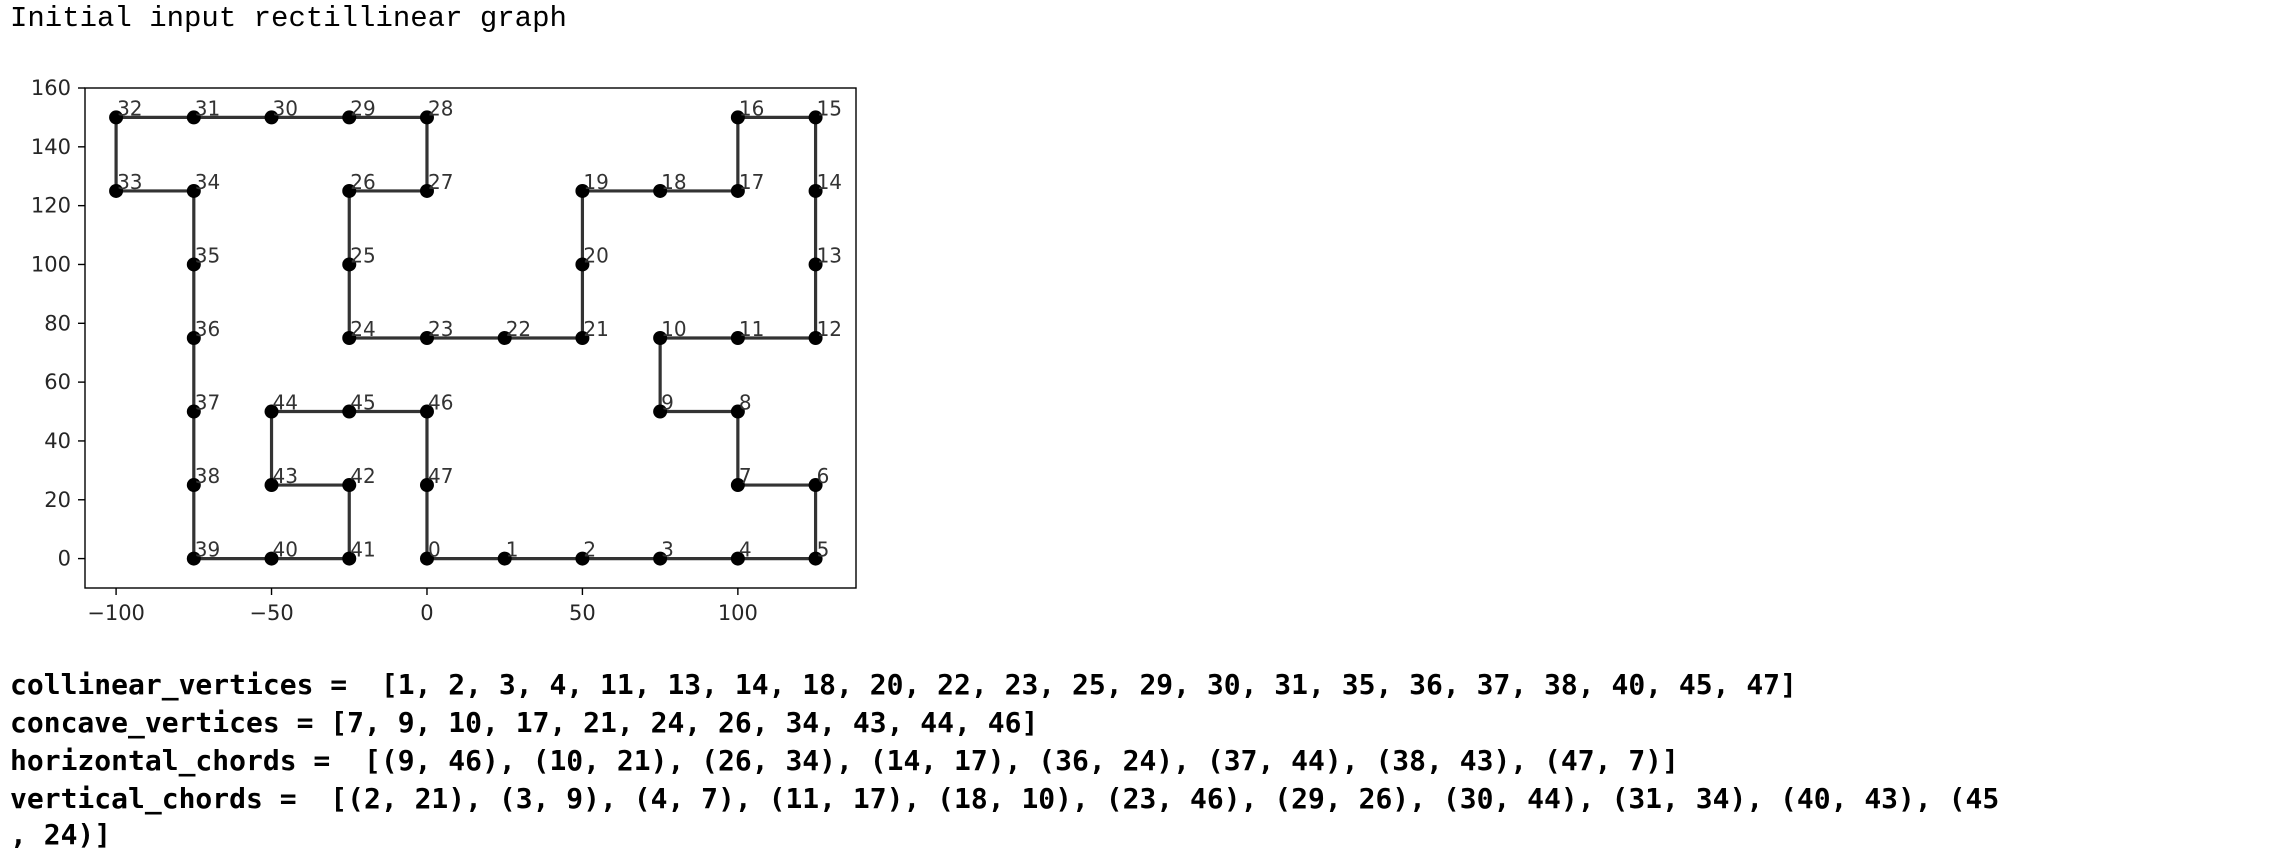  What do you see at coordinates (51, 147) in the screenshot?
I see `y-tick-label: 140` at bounding box center [51, 147].